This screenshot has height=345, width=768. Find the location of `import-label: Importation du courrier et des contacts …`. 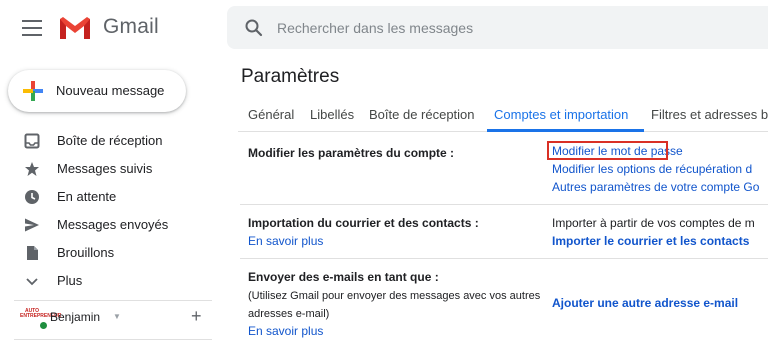

import-label: Importation du courrier et des contacts … is located at coordinates (363, 223).